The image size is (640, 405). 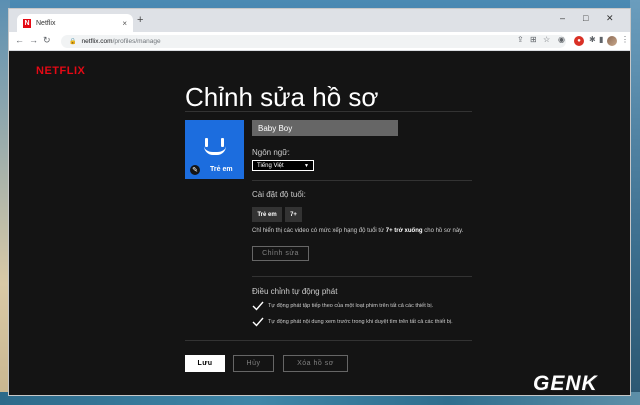 What do you see at coordinates (282, 97) in the screenshot?
I see `page-title: Chỉnh sửa hồ sơ` at bounding box center [282, 97].